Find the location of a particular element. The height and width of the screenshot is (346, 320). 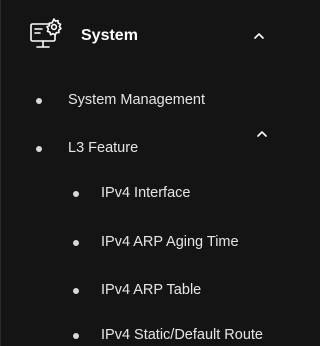

menu-item-system-management: System Management is located at coordinates (146, 101).